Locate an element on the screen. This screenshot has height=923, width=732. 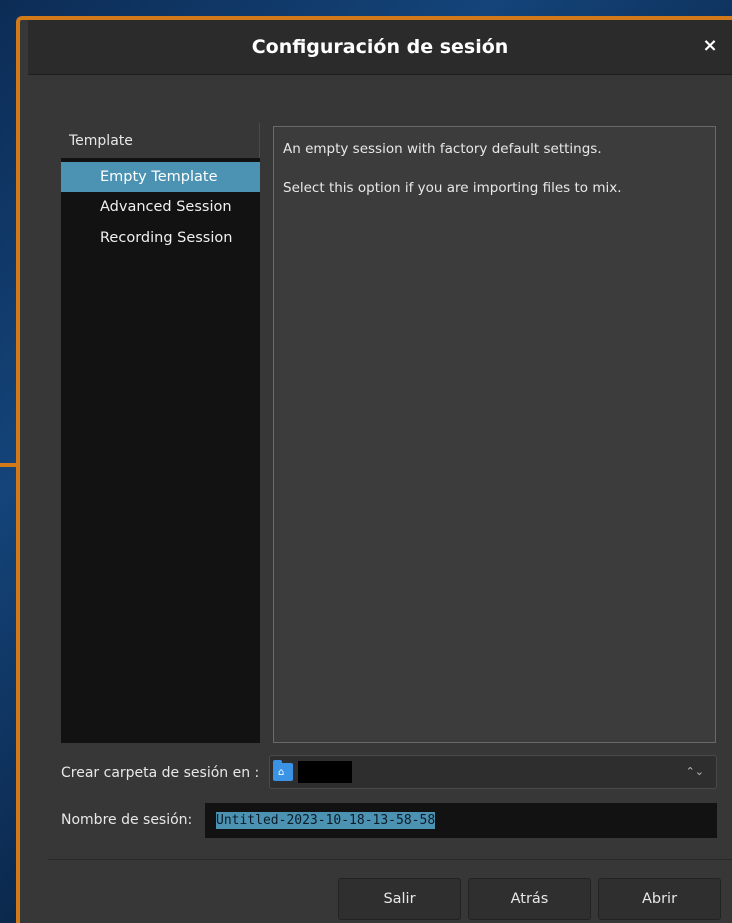
back-button: Atrás is located at coordinates (529, 899).